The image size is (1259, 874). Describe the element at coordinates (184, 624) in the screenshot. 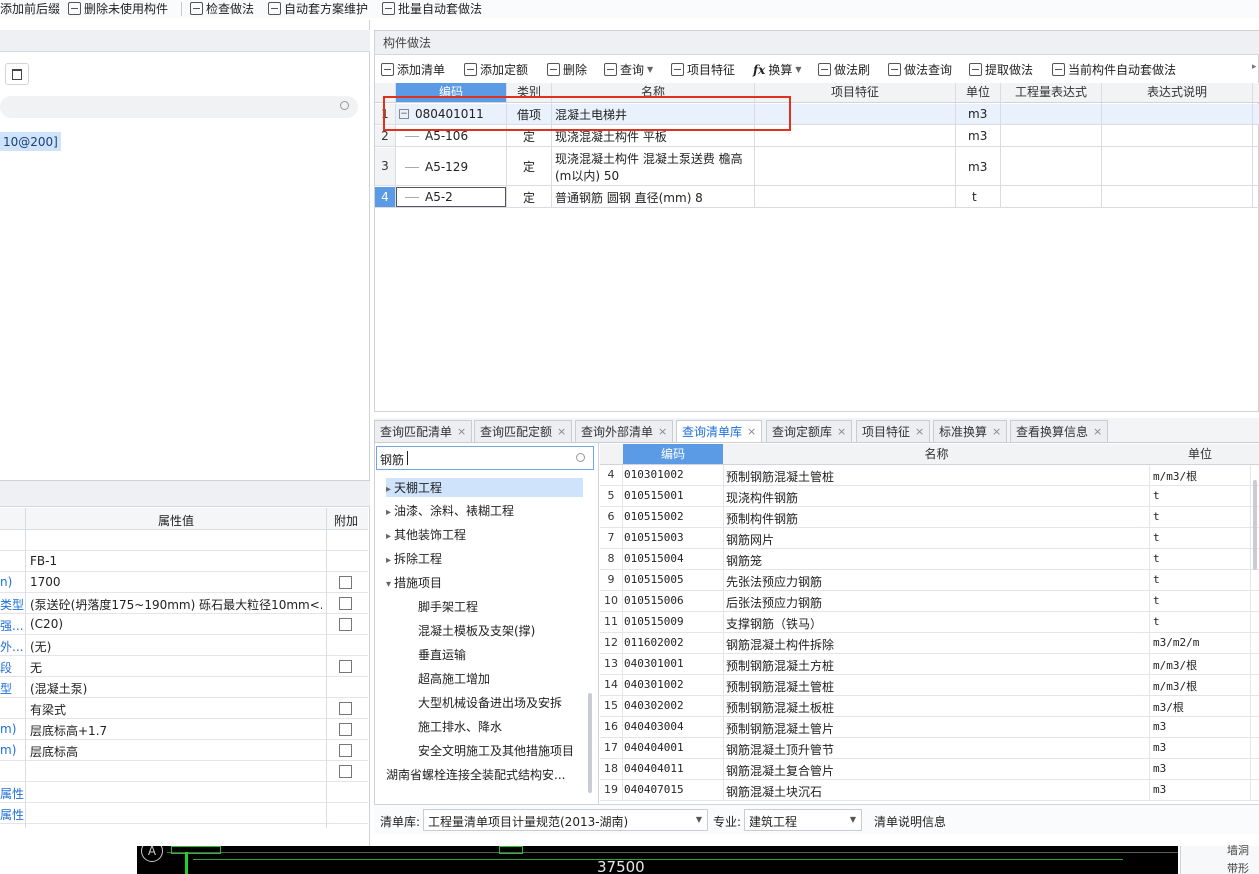

I see `property-row: 强... (C20)` at that location.